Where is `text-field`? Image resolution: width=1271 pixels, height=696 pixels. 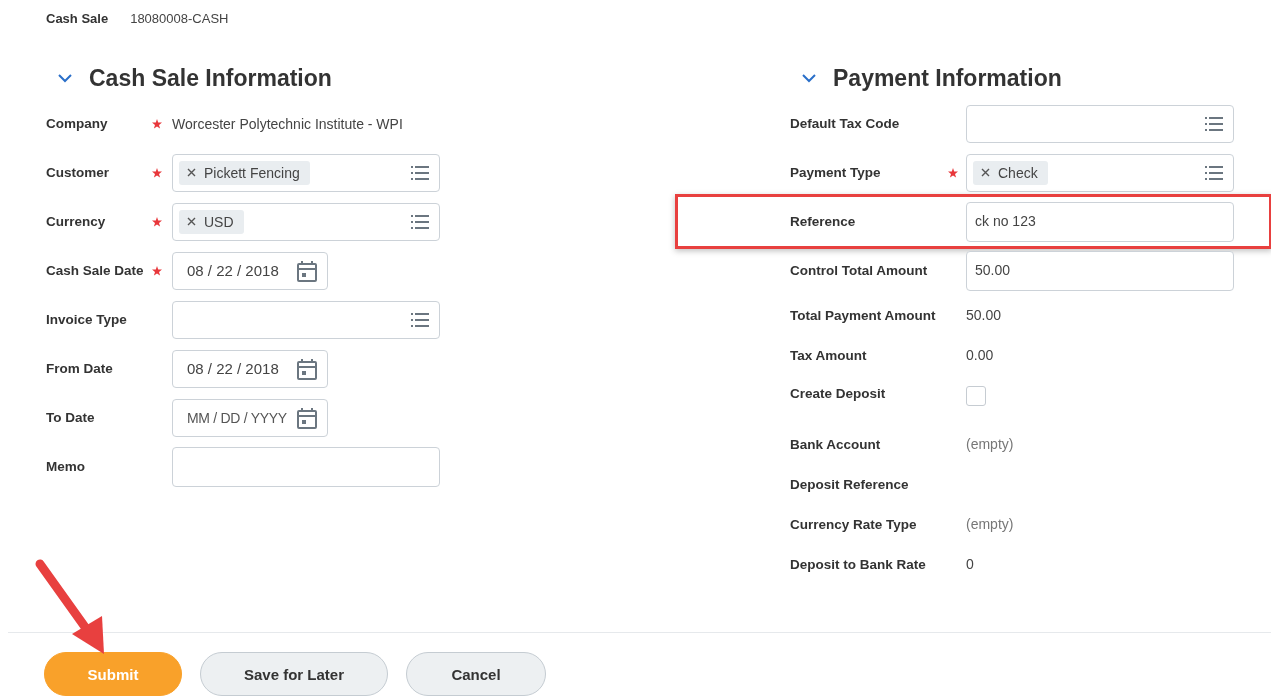
text-field is located at coordinates (306, 466).